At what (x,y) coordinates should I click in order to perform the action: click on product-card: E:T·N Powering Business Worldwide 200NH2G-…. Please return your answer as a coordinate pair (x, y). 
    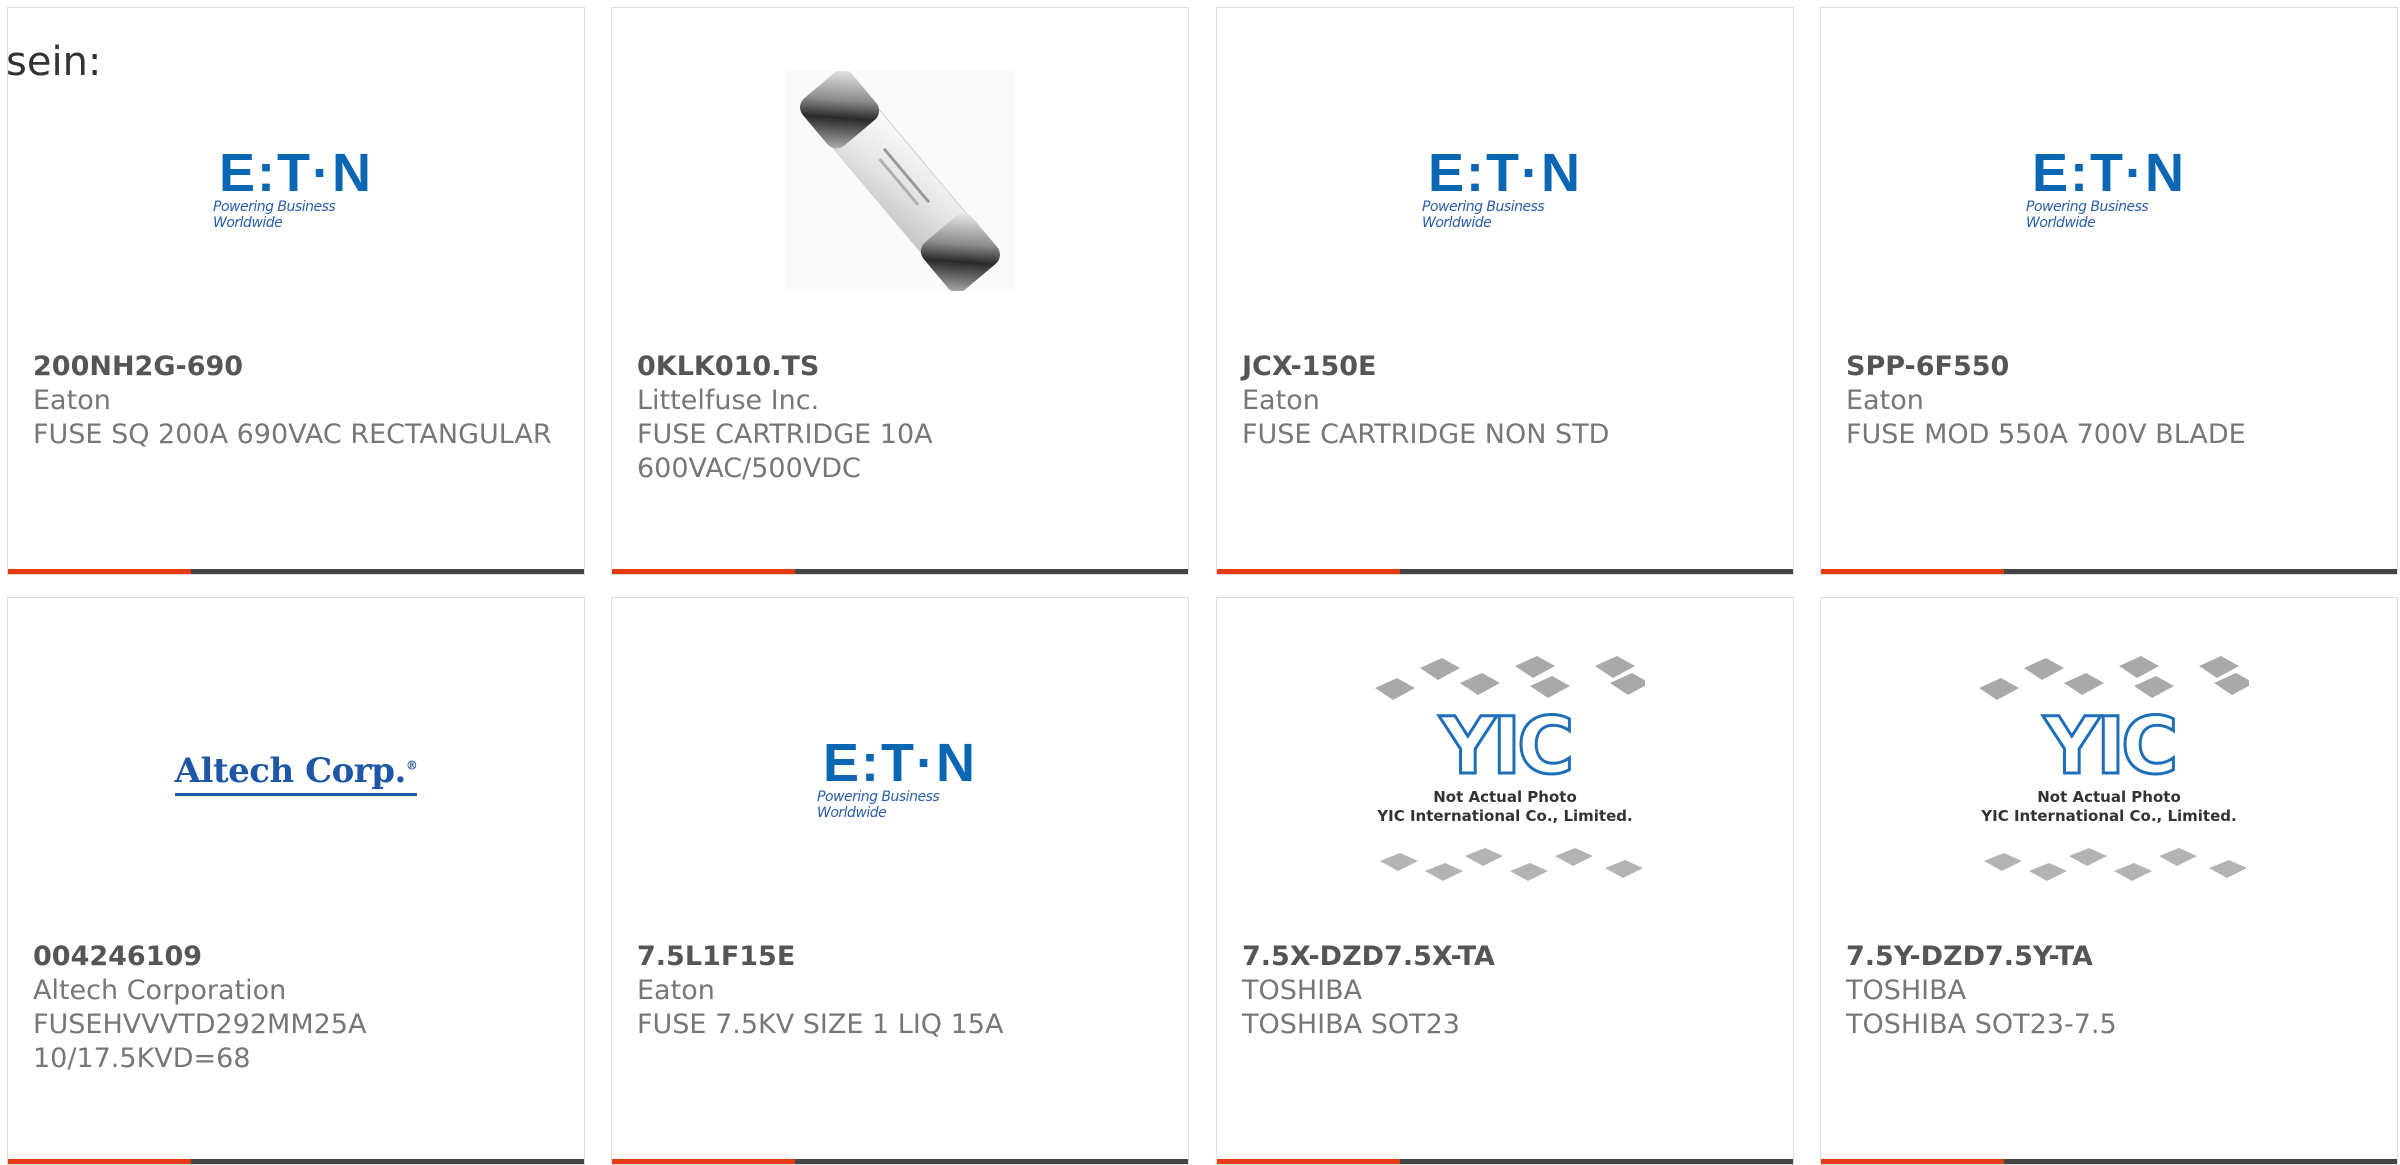
    Looking at the image, I should click on (296, 291).